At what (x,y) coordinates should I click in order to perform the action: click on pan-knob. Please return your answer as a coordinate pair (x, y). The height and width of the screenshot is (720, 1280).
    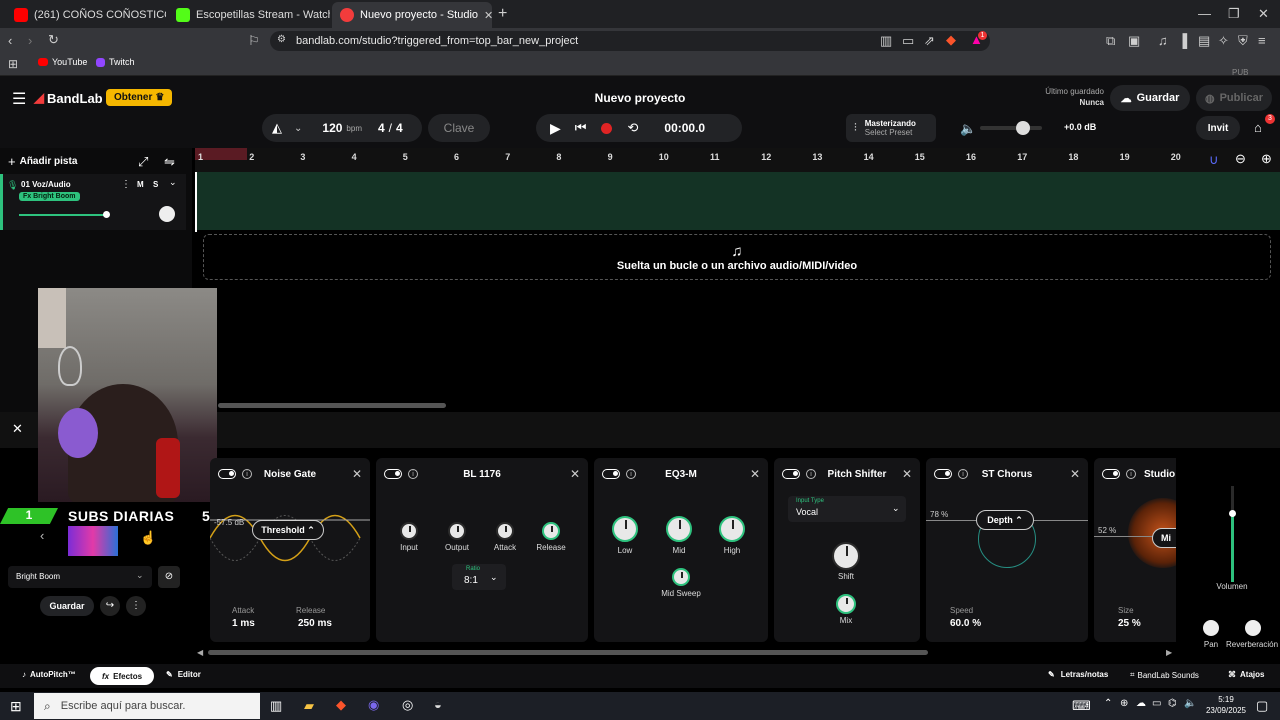
    Looking at the image, I should click on (1211, 628).